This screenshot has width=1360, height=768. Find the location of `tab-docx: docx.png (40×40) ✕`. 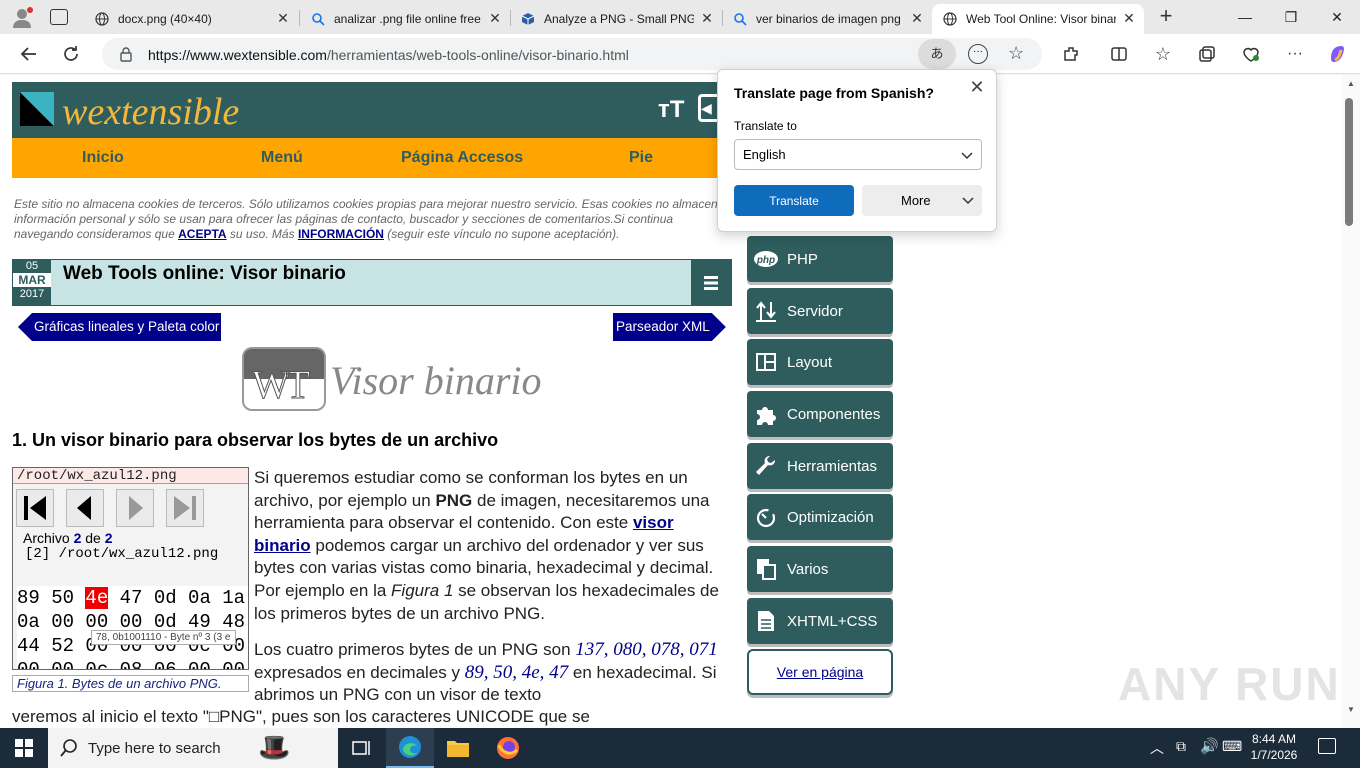

tab-docx: docx.png (40×40) ✕ is located at coordinates (191, 19).